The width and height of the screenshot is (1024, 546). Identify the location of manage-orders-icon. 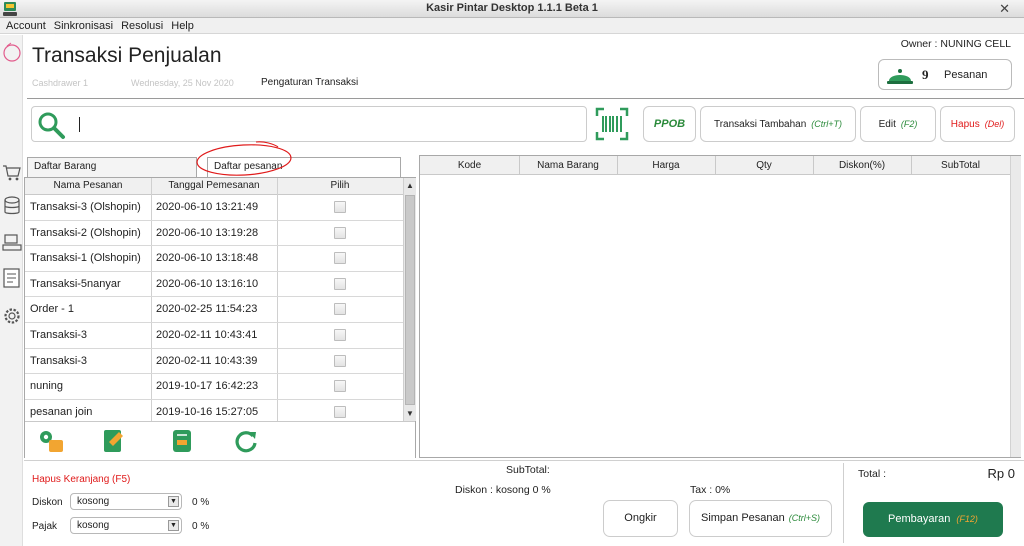
(51, 441).